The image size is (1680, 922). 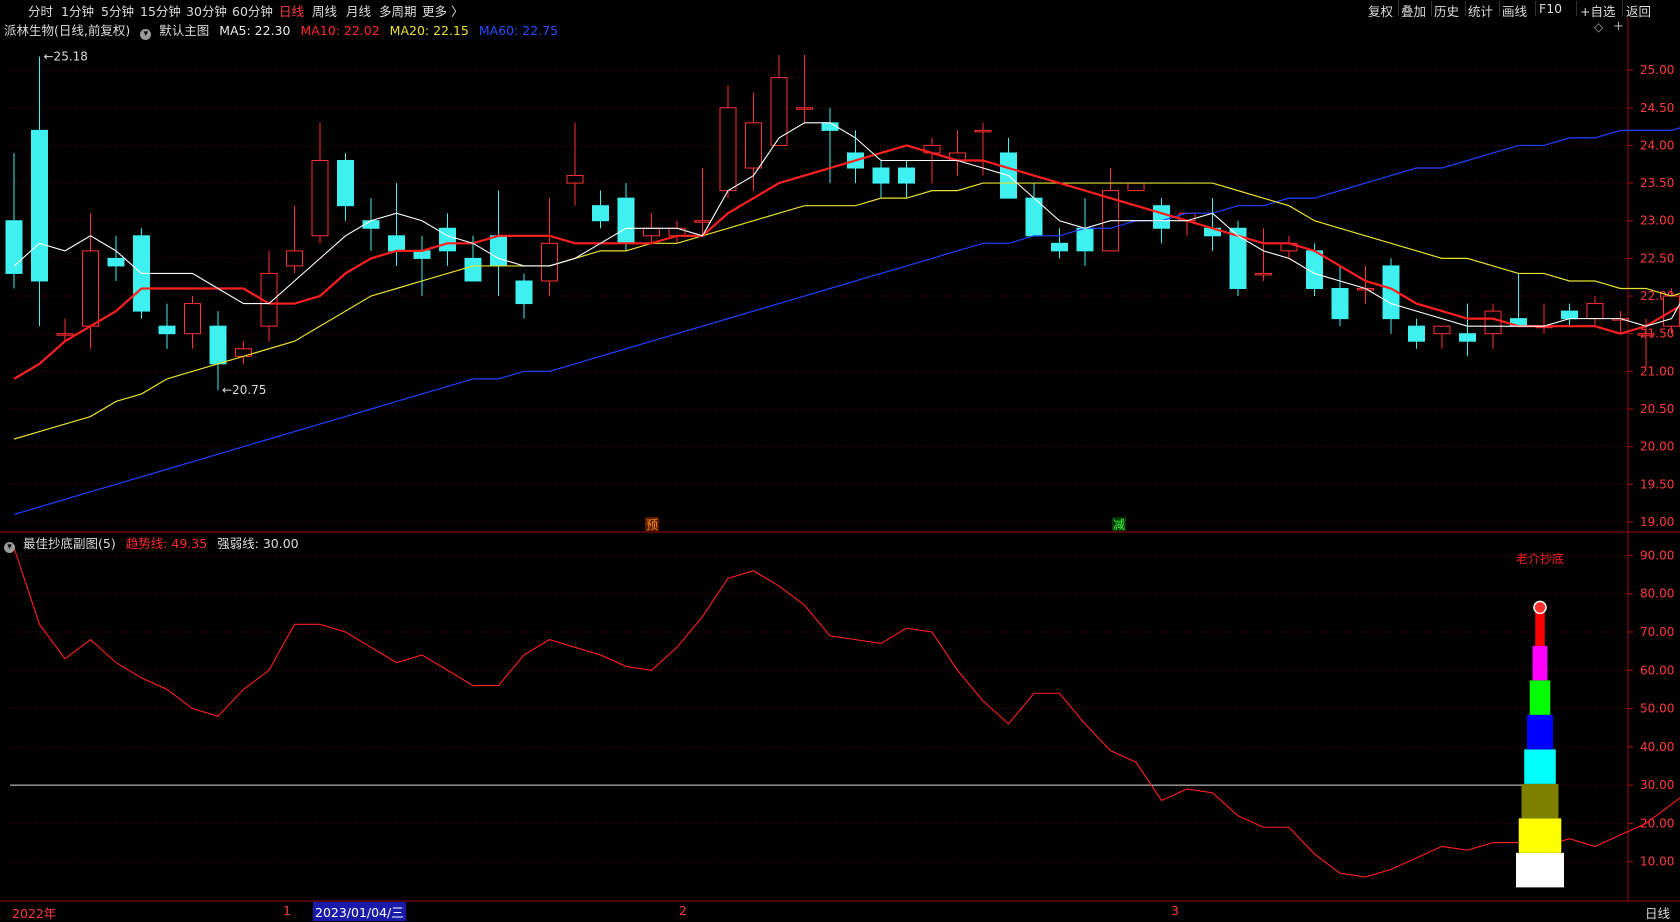 I want to click on price-tick-label: 25.00, so click(x=1657, y=70).